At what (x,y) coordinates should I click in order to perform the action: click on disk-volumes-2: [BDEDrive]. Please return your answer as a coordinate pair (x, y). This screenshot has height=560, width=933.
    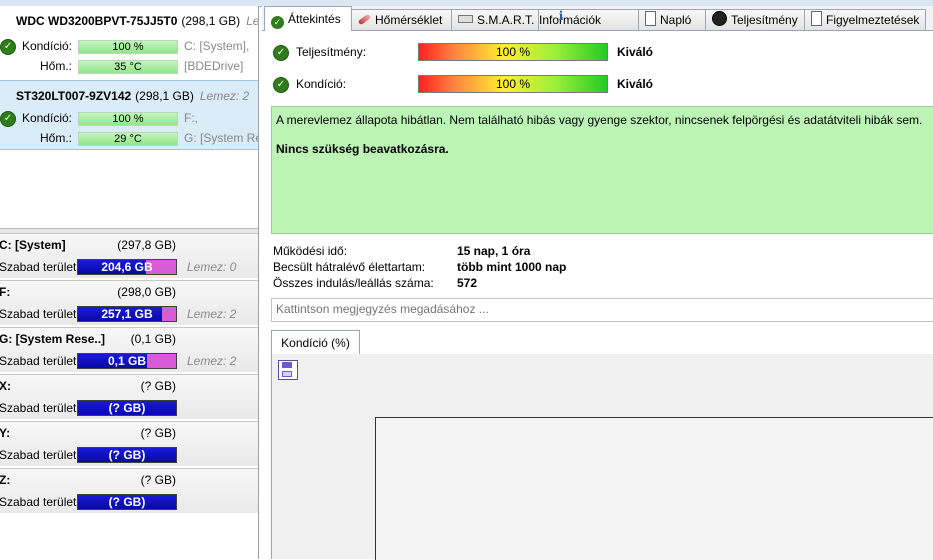
    Looking at the image, I should click on (214, 66).